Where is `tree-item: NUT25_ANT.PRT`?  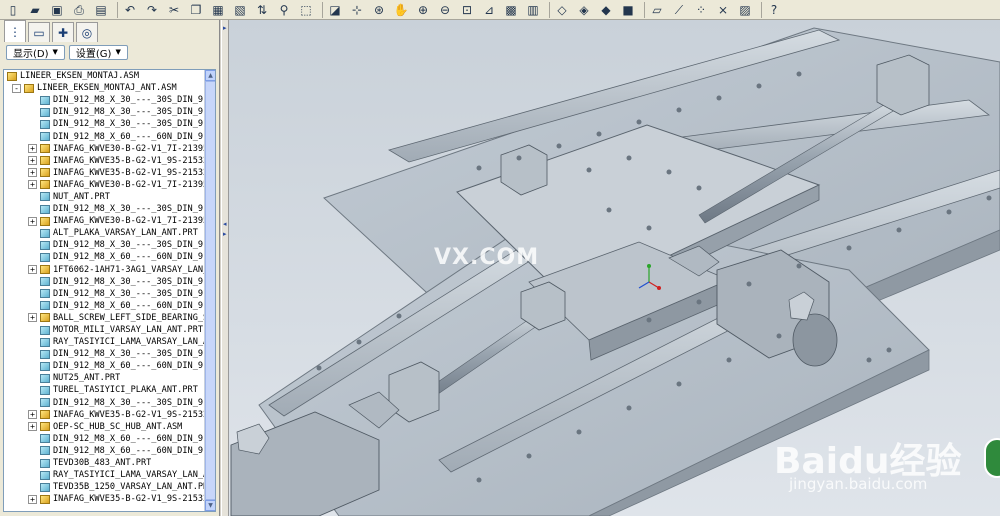 tree-item: NUT25_ANT.PRT is located at coordinates (104, 378).